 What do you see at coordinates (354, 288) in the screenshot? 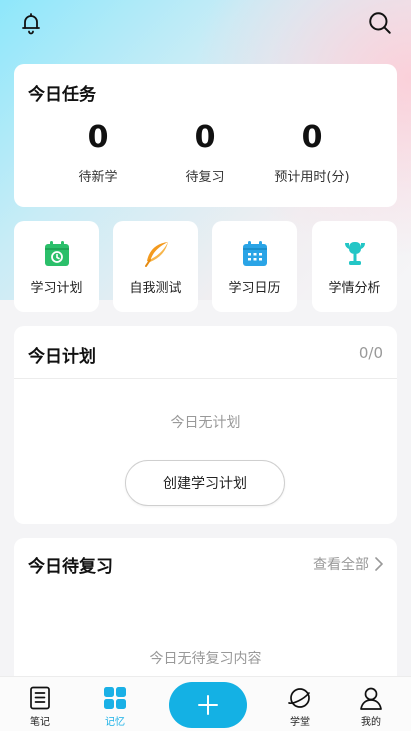
I see `quick-label: 学情分析` at bounding box center [354, 288].